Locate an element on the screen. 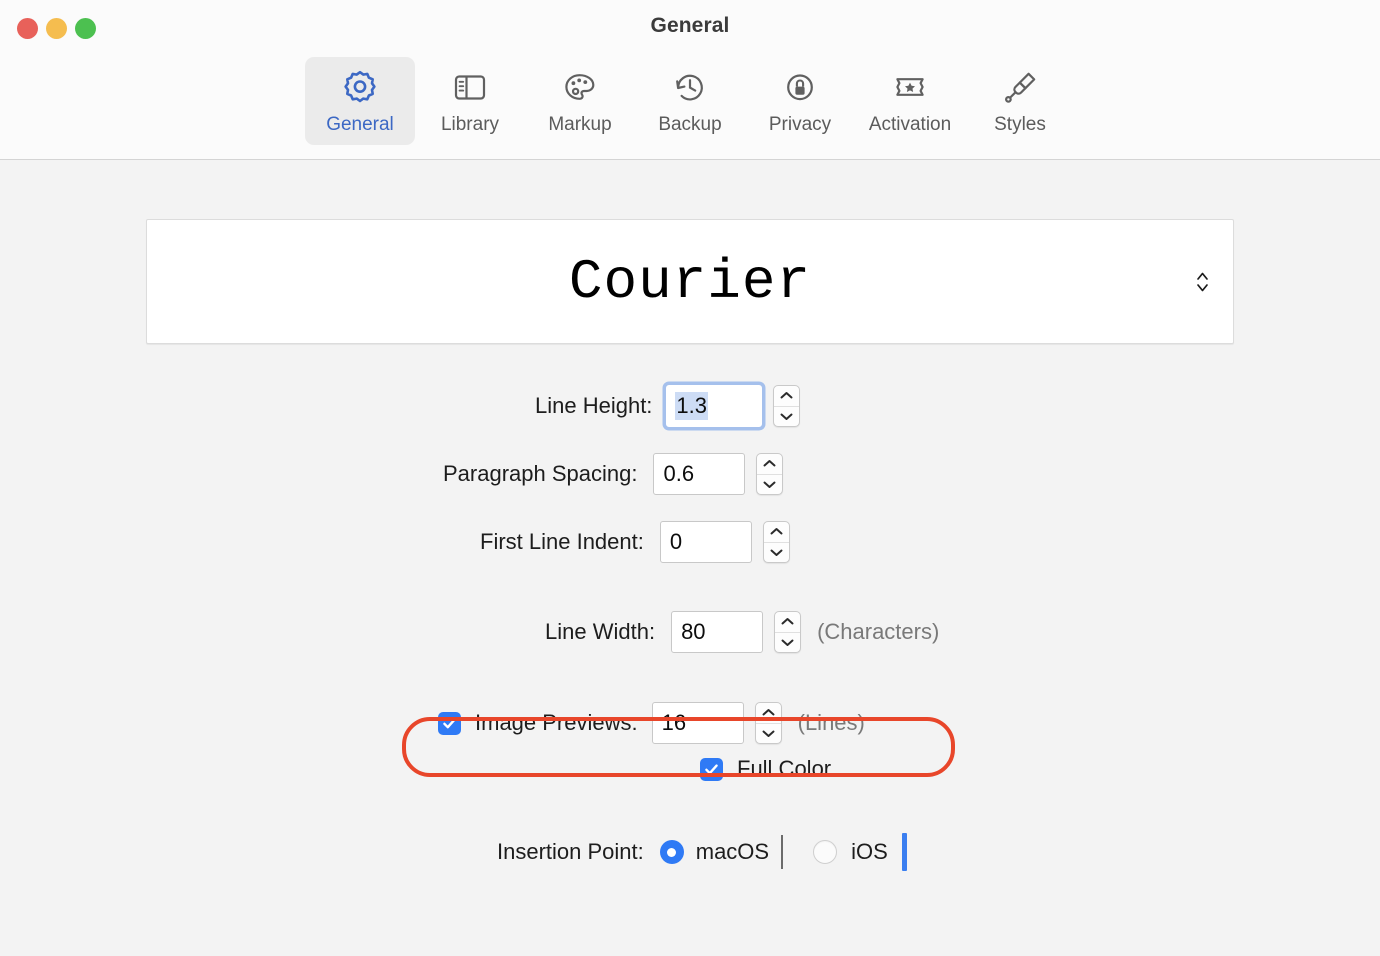 The width and height of the screenshot is (1380, 956). tab-library-label: Library is located at coordinates (470, 124).